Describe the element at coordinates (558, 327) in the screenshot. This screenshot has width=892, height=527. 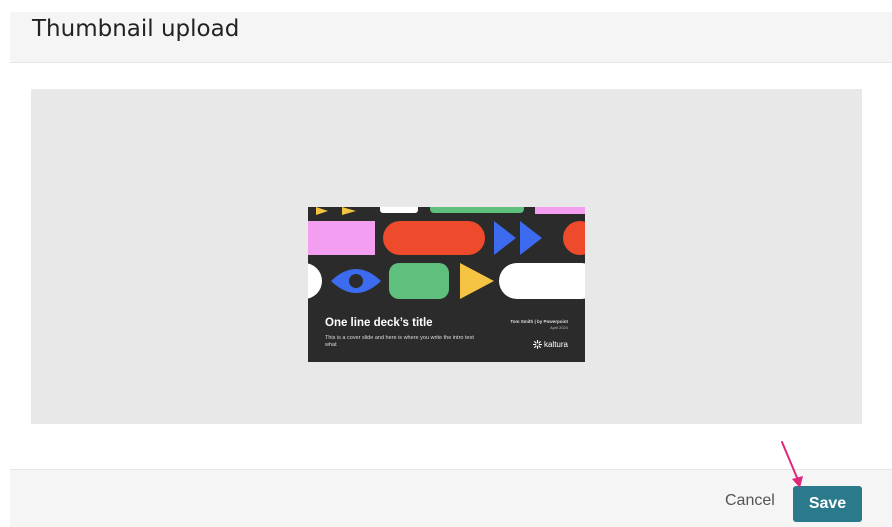
I see `slide-date: April 2024` at that location.